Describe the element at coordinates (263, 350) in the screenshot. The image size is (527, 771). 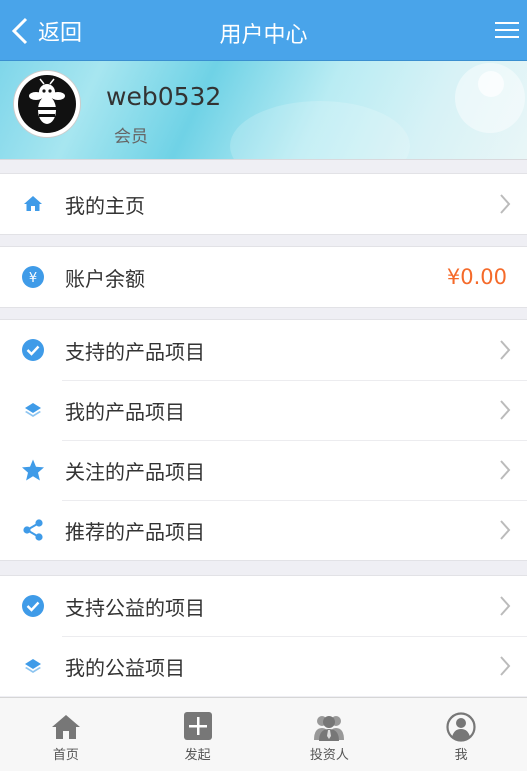
I see `list-item-supported-products: 支持的产品项目` at that location.